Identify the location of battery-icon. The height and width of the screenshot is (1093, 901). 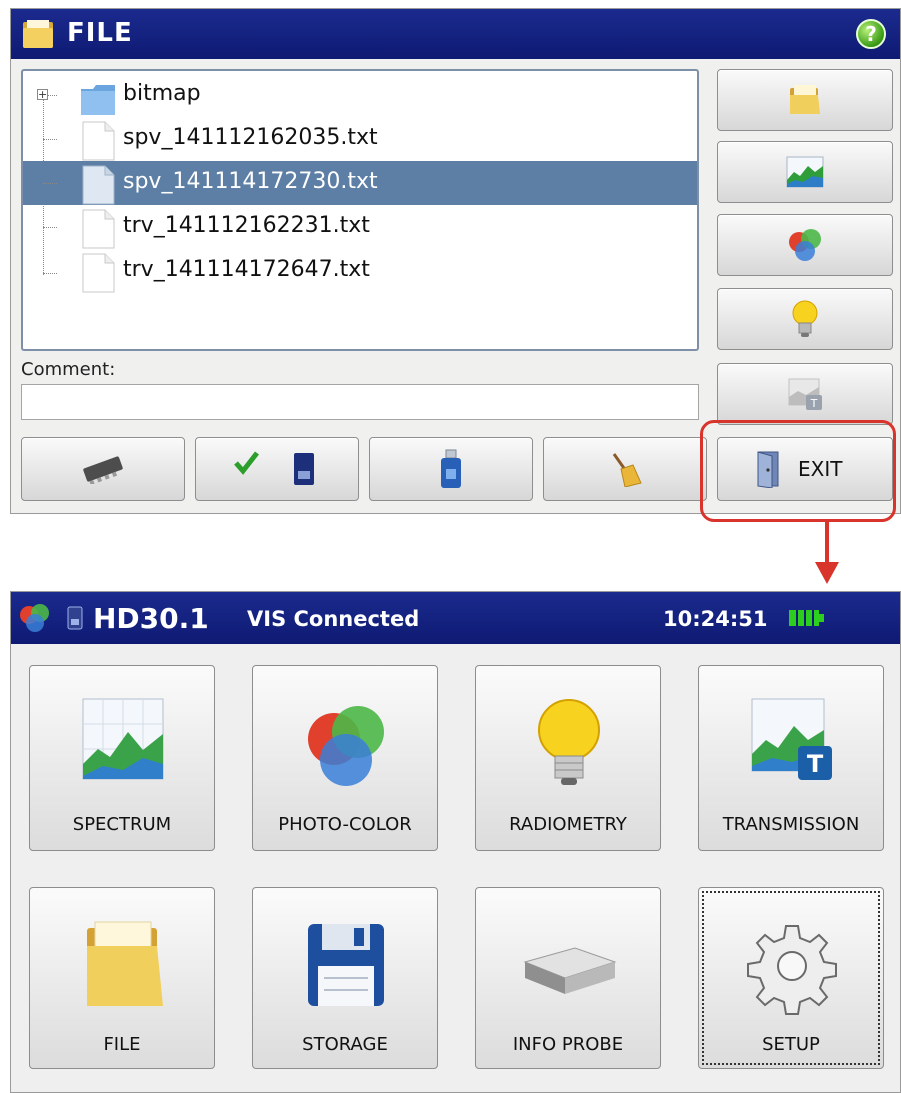
(806, 618).